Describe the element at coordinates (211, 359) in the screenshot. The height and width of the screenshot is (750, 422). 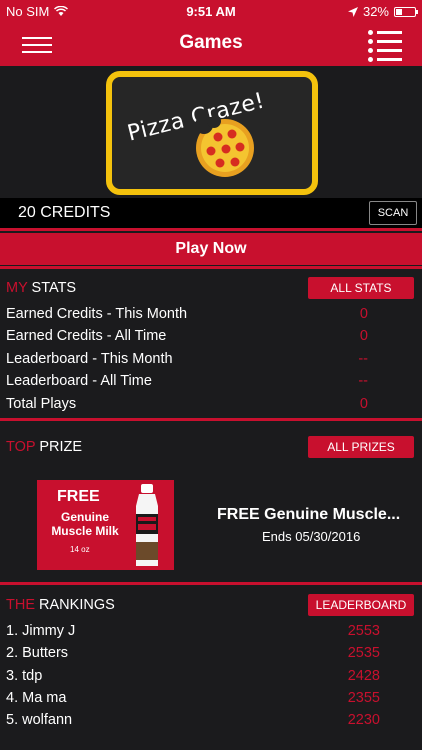
I see `stat-row: Leaderboard - This Month --` at that location.